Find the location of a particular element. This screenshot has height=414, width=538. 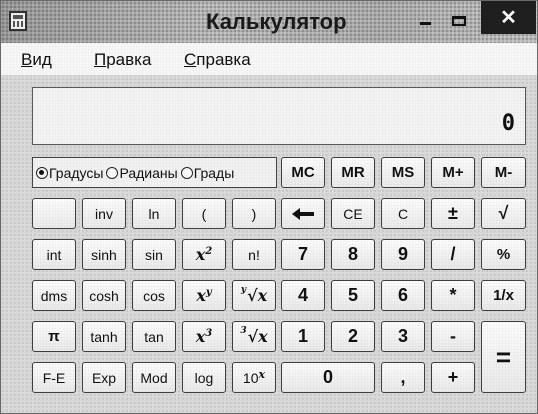

int-button: int is located at coordinates (54, 254).